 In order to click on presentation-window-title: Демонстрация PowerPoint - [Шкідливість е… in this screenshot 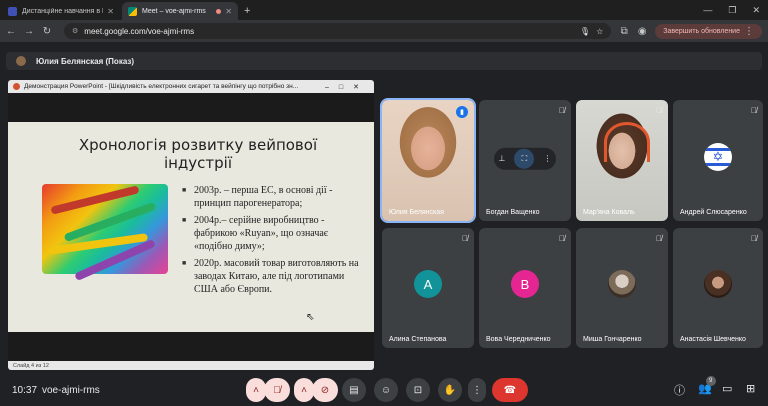, I will do `click(161, 86)`.